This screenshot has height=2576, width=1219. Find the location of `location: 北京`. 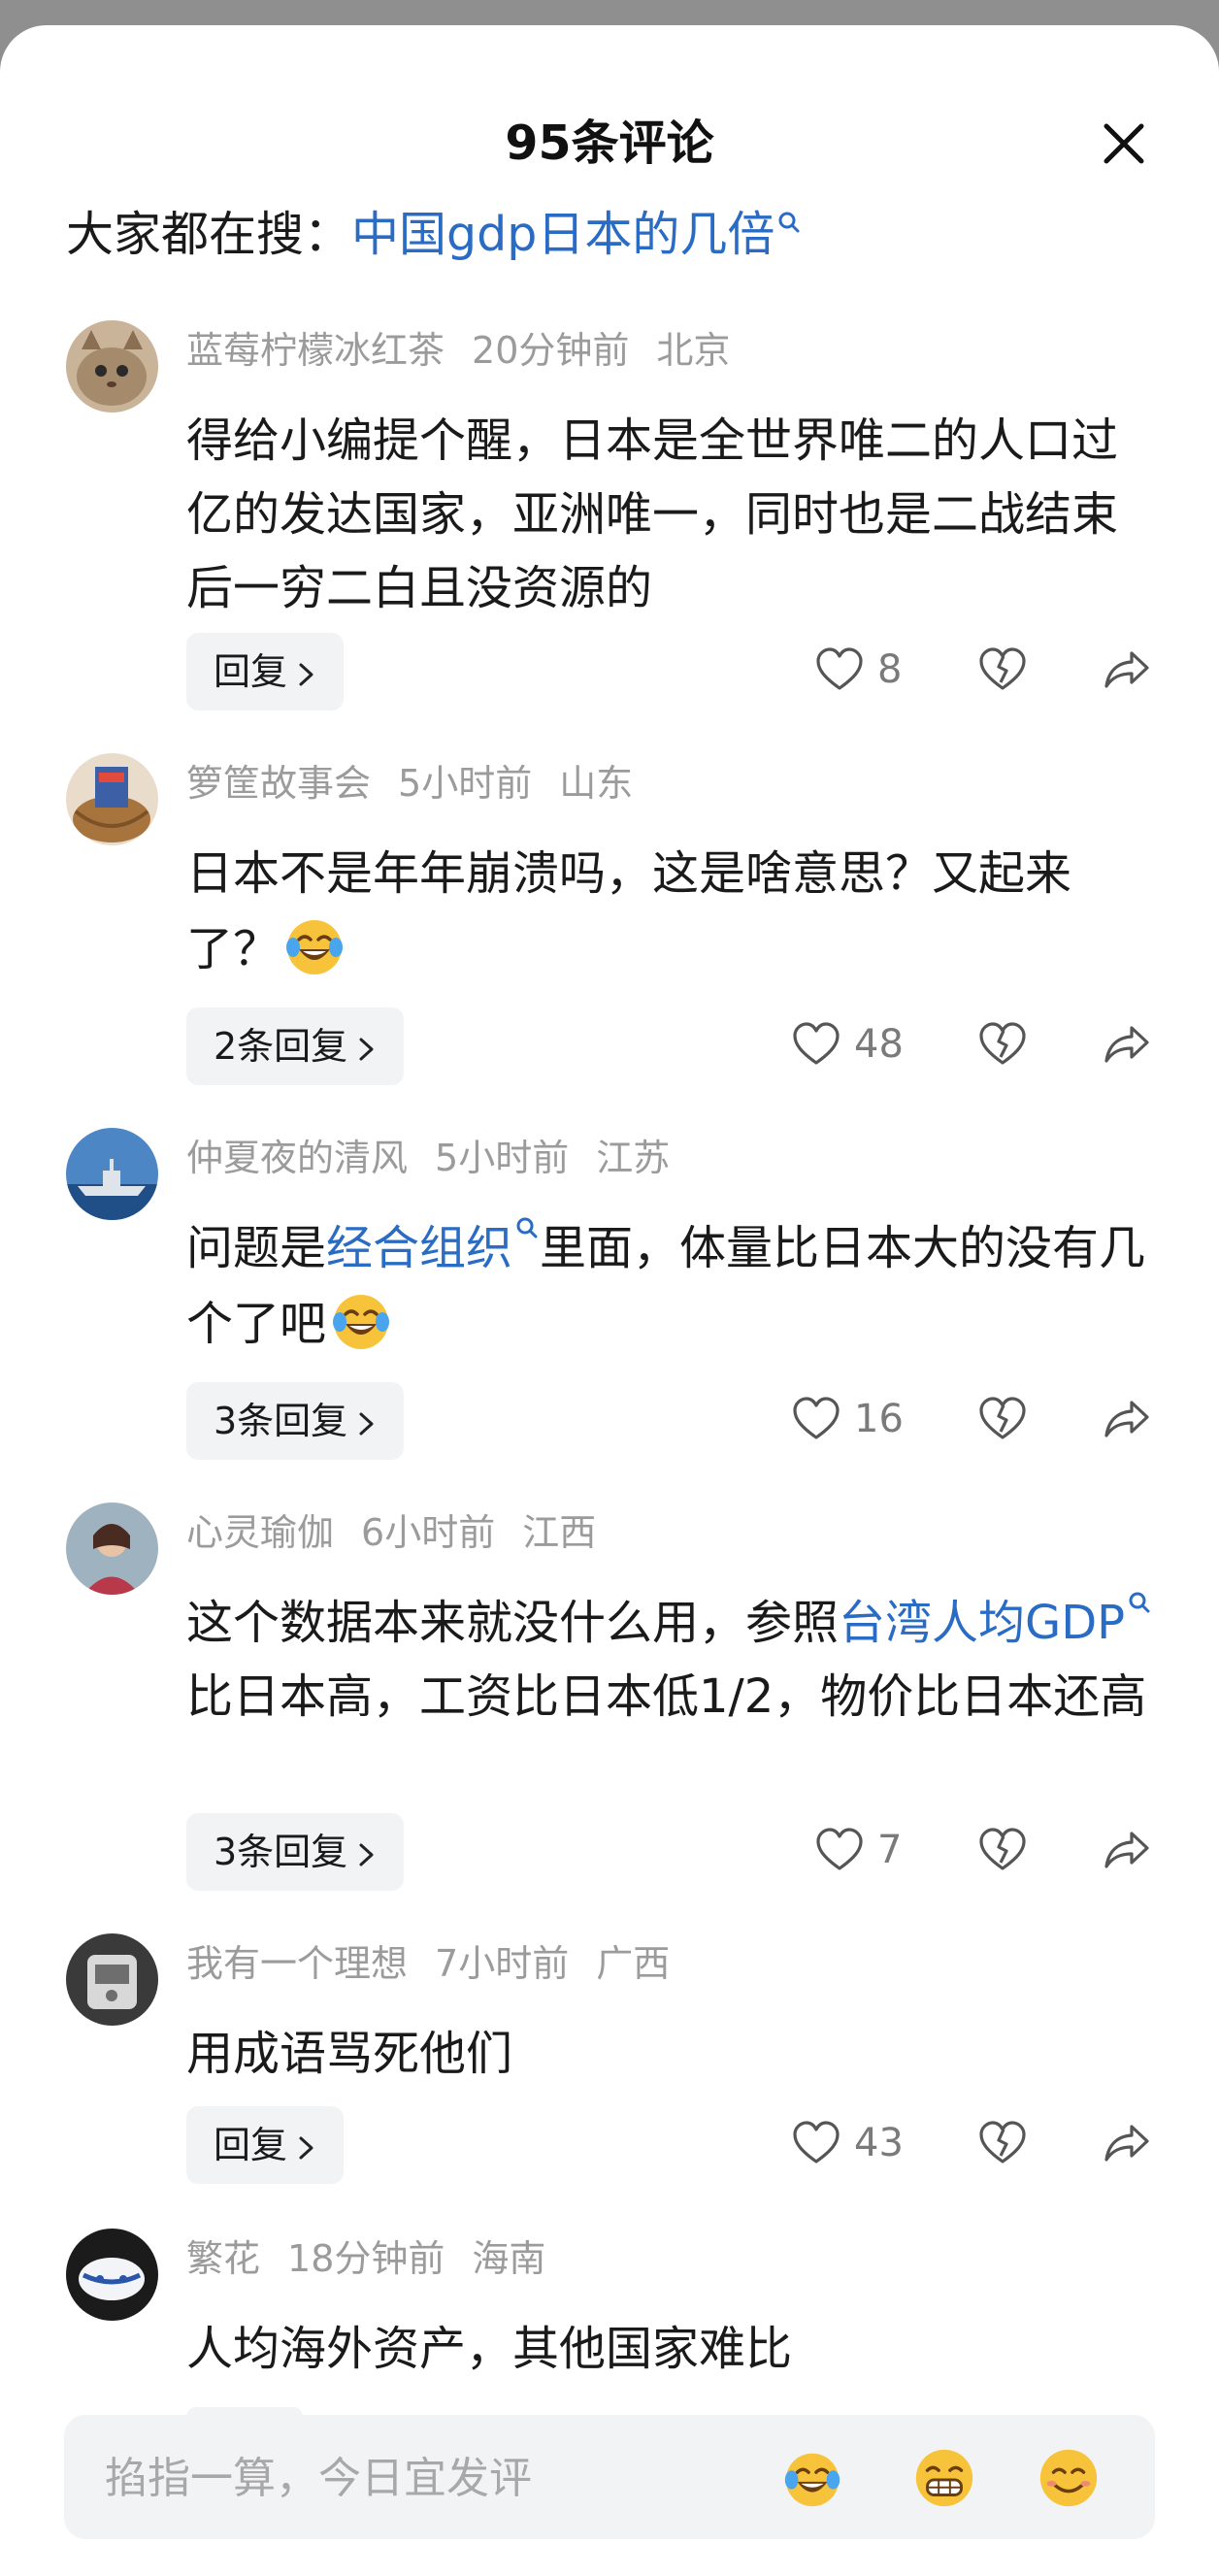

location: 北京 is located at coordinates (693, 350).